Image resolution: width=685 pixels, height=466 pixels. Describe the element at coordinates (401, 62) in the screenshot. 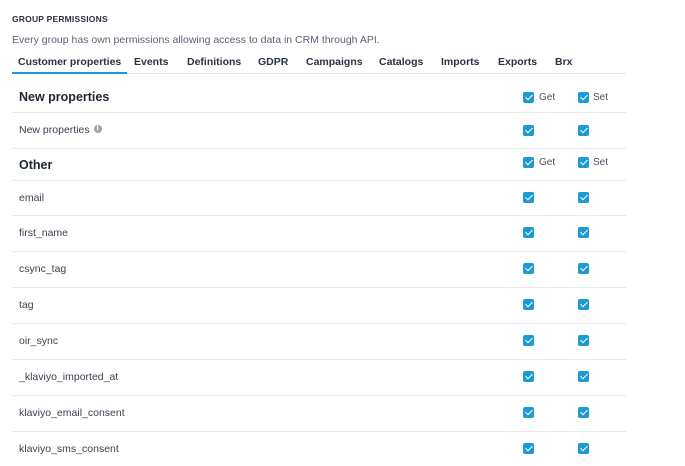

I see `tab-catalogs: Catalogs` at that location.